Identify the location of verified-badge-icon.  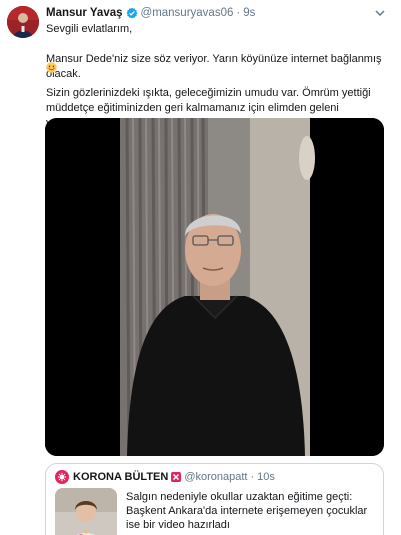
(131, 13).